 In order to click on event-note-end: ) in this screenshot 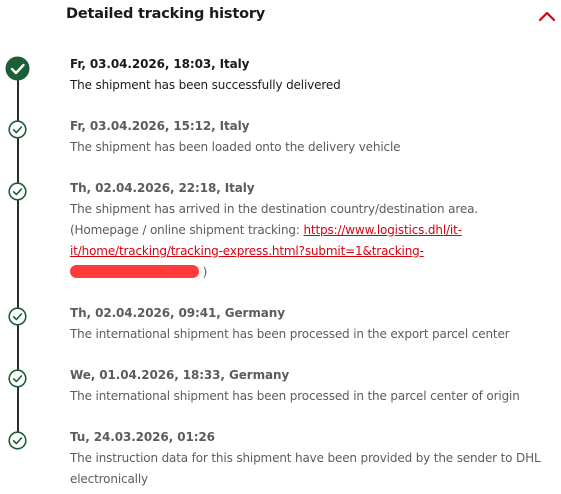, I will do `click(310, 272)`.